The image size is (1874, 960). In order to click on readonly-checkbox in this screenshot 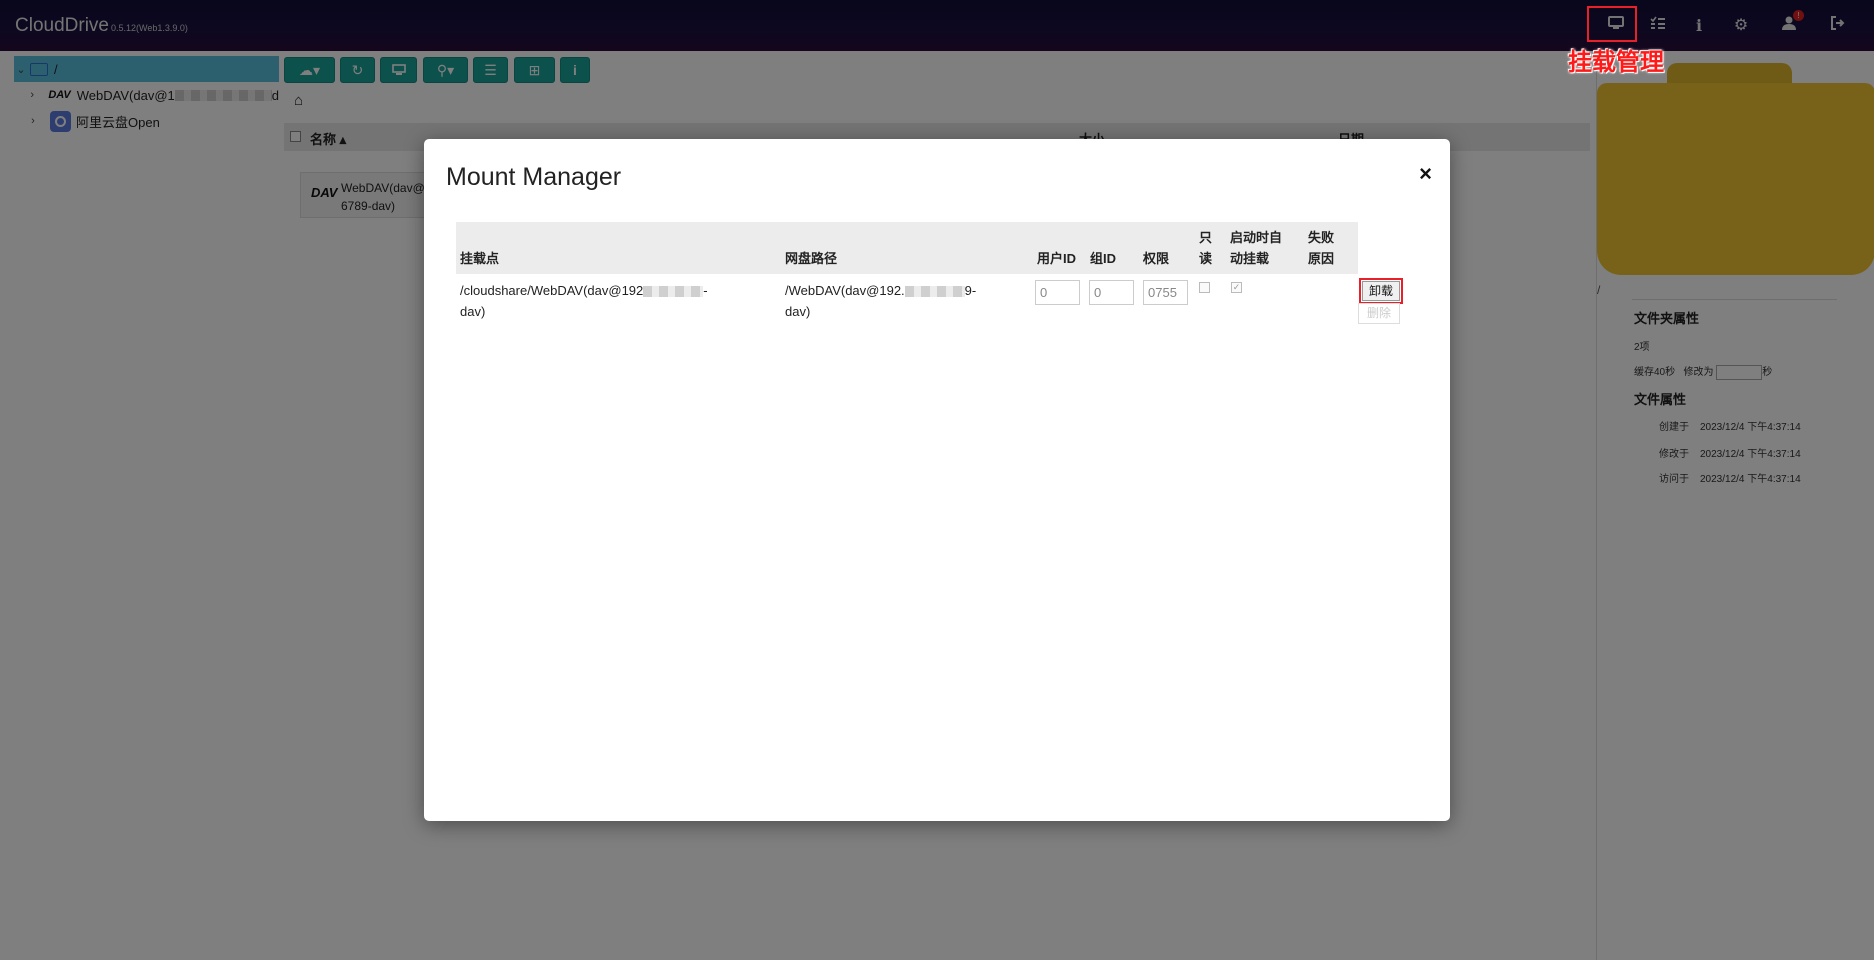, I will do `click(1204, 287)`.